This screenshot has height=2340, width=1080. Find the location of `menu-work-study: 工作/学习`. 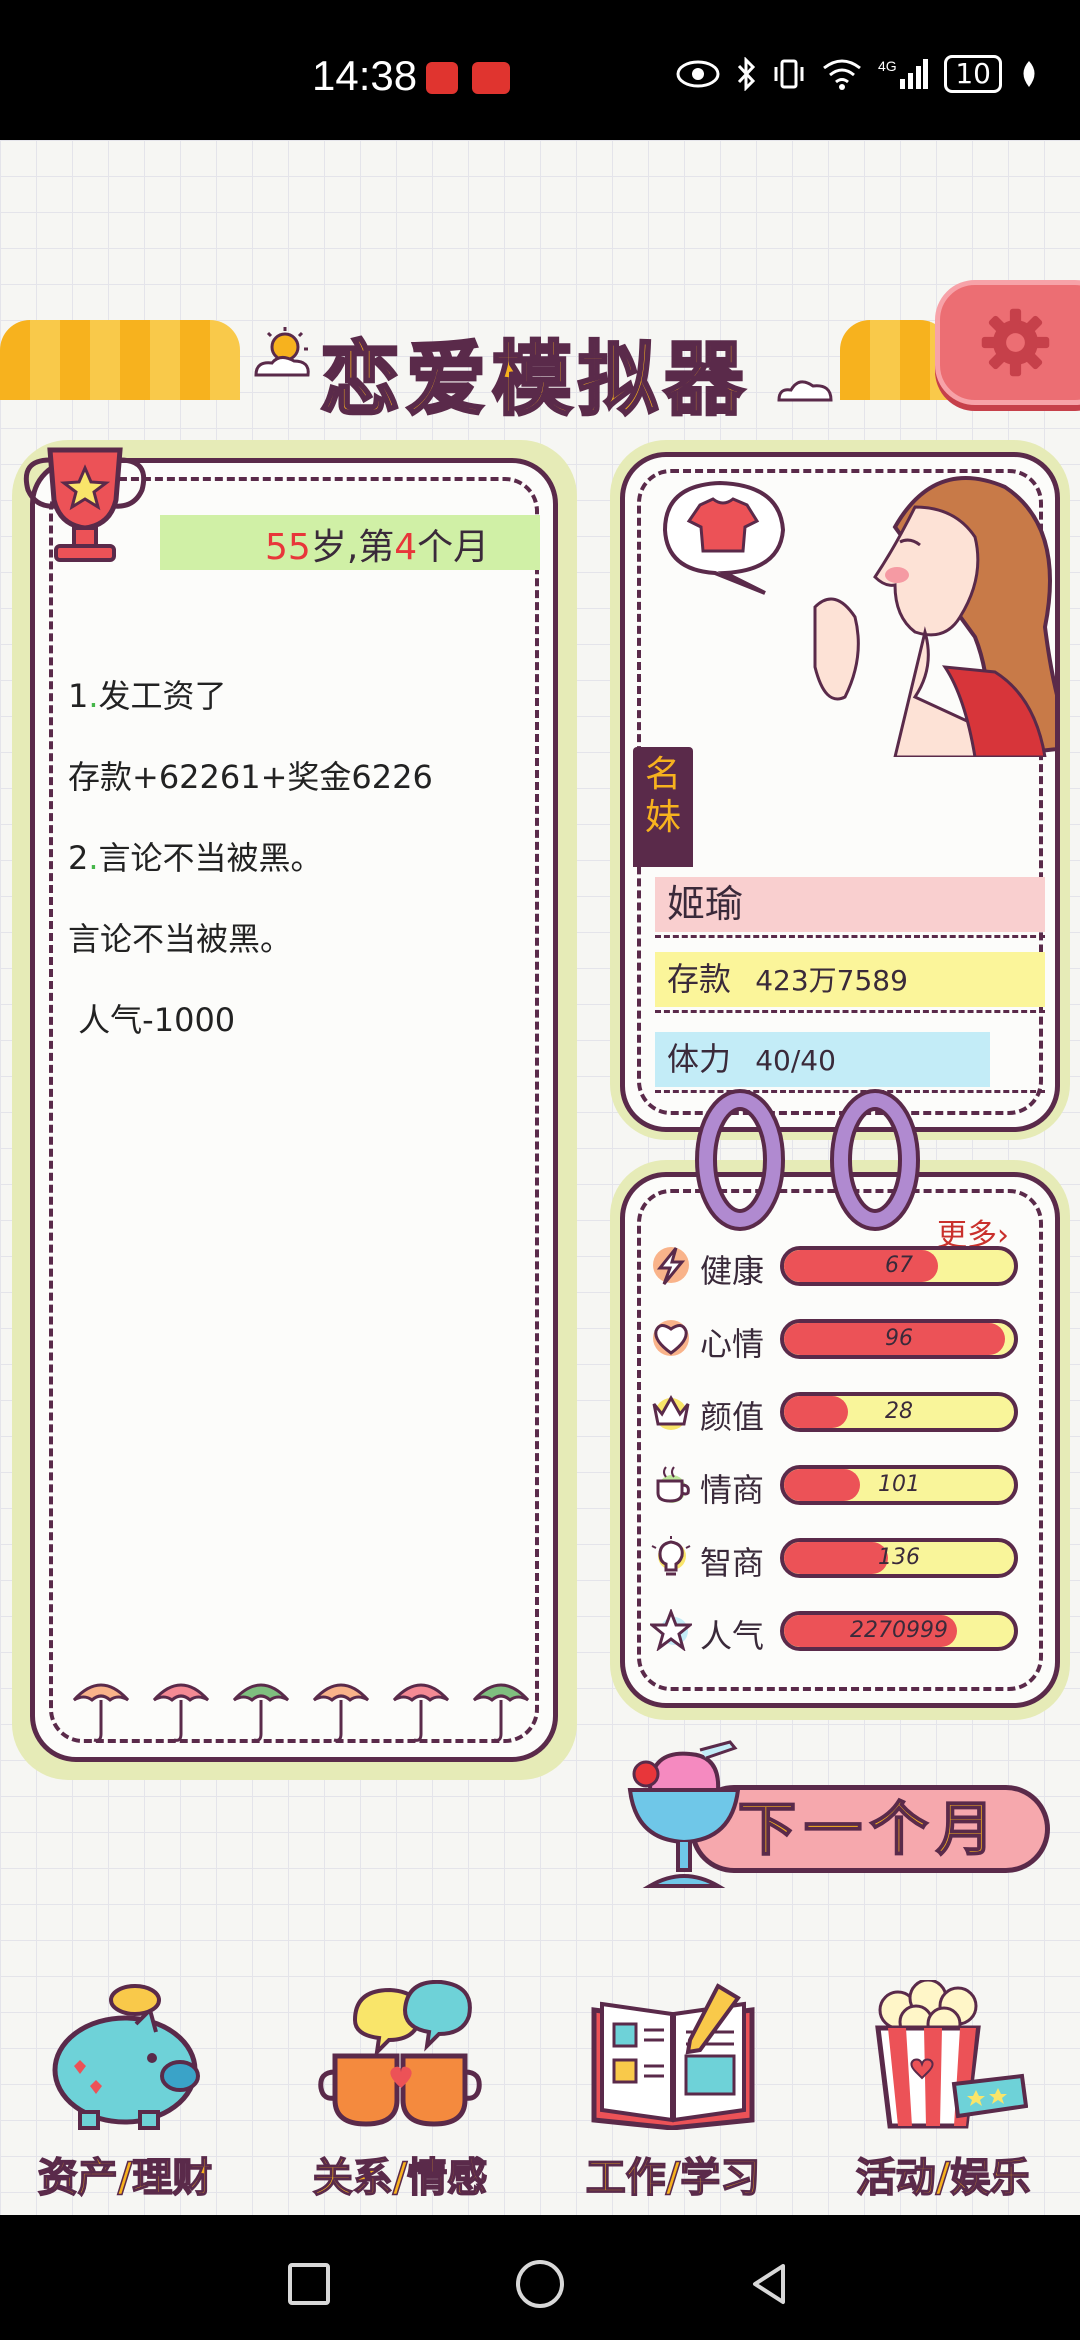

menu-work-study: 工作/学习 is located at coordinates (673, 2090).